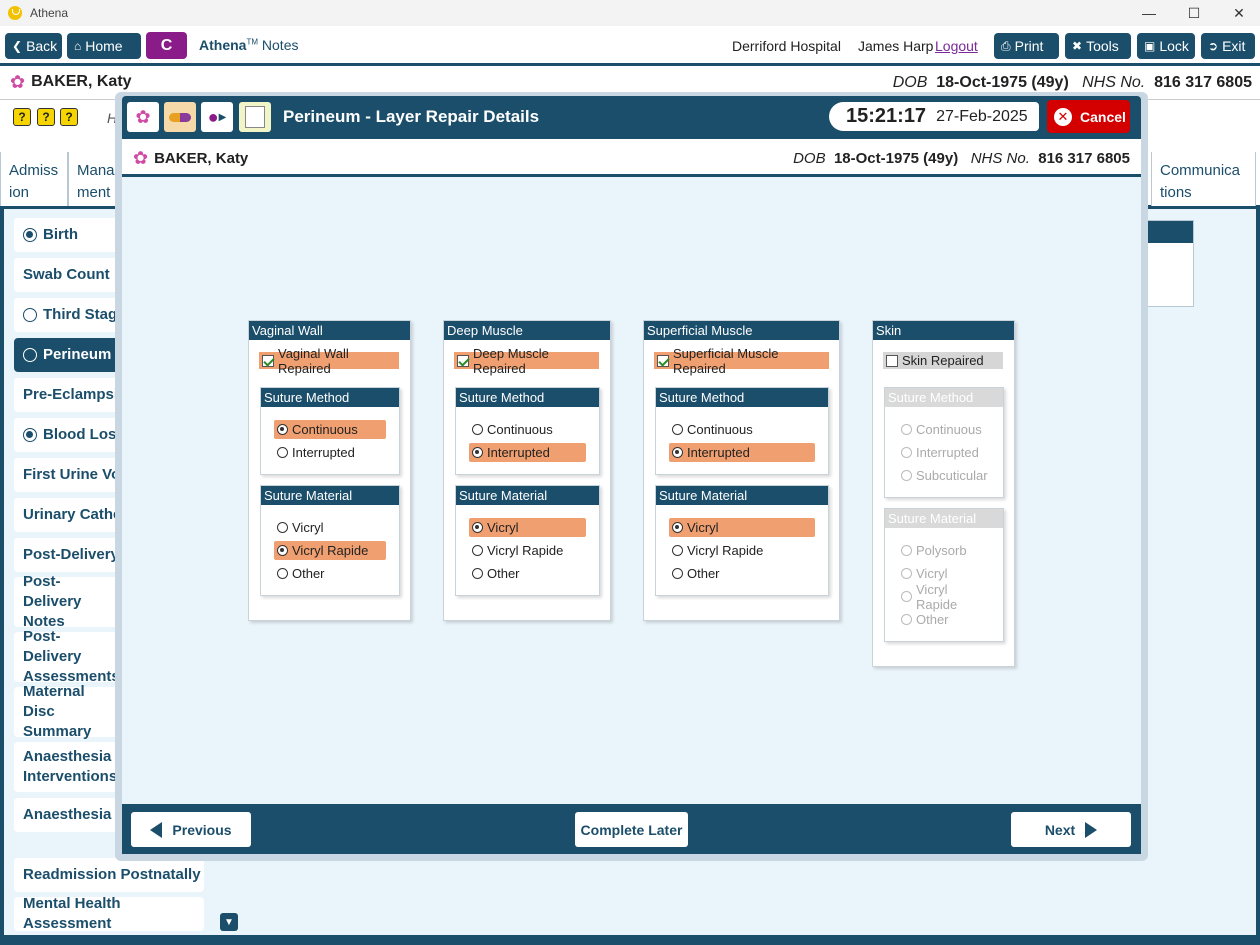 The width and height of the screenshot is (1260, 945). I want to click on exit-button: ➲ Exit, so click(1228, 46).